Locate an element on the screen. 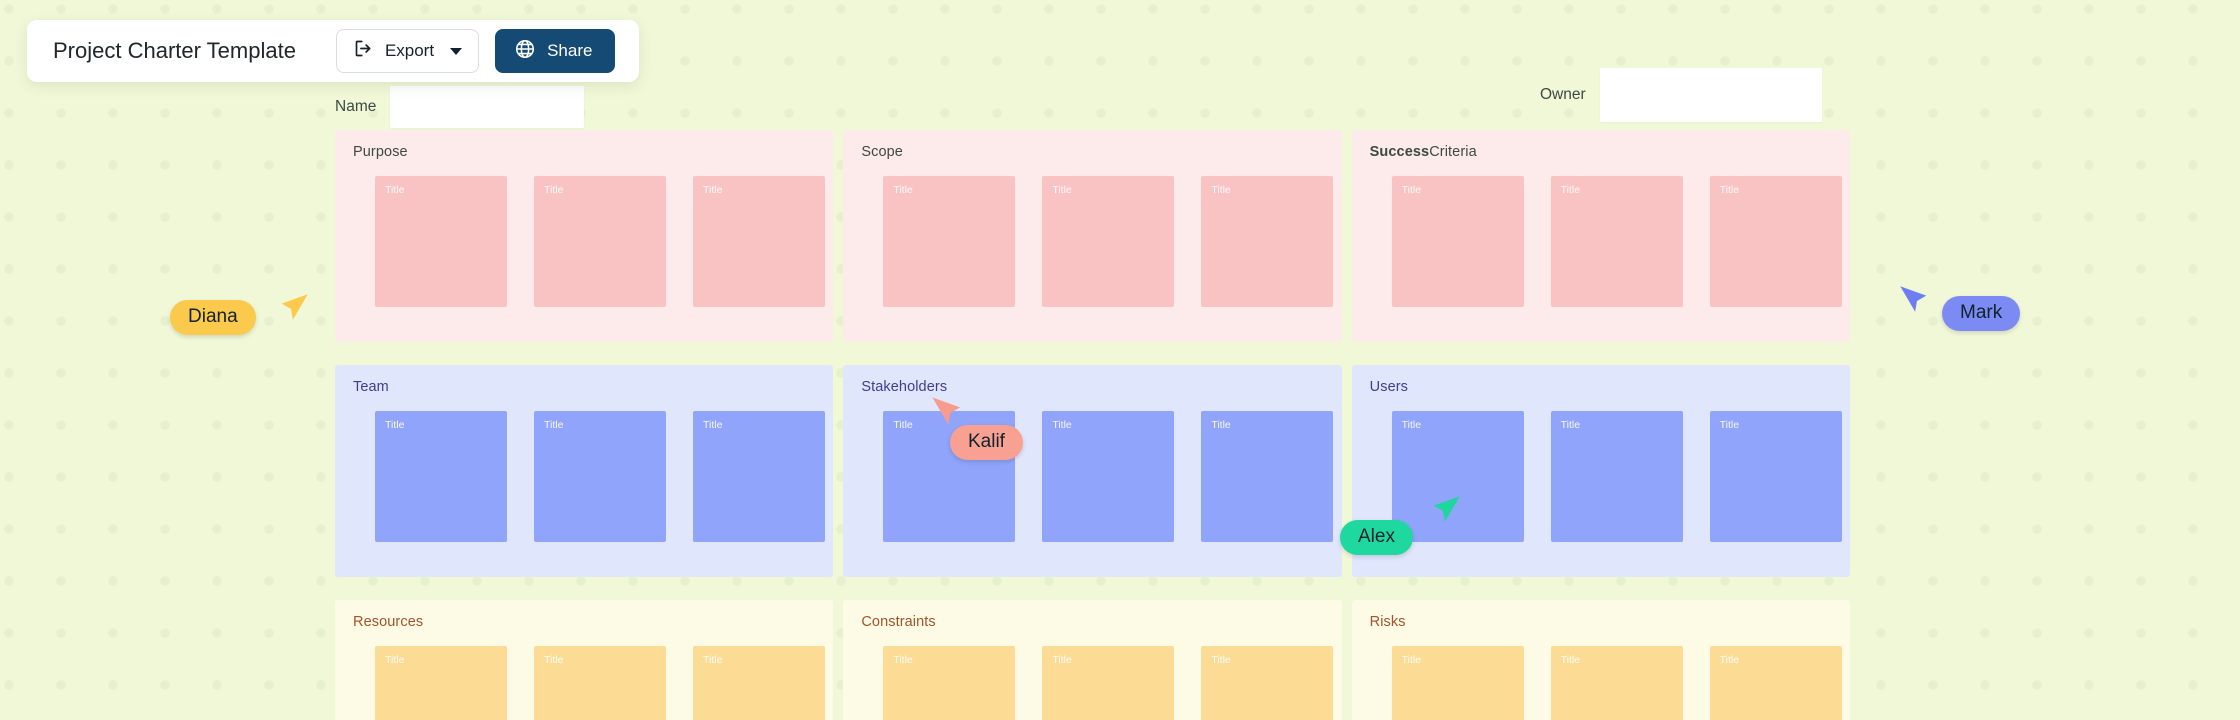  section-constraints: Constraints Title Title Title is located at coordinates (1092, 660).